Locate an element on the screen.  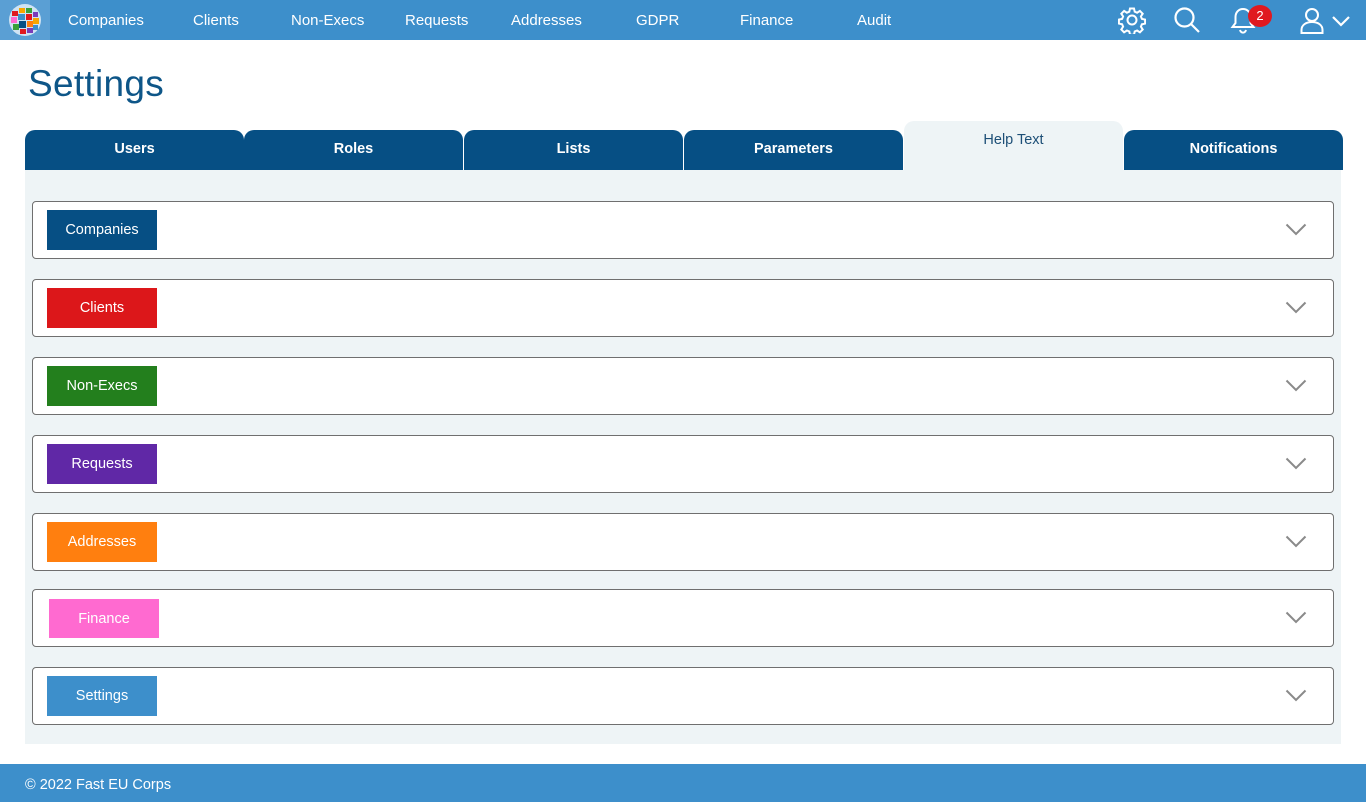
copyright-text: © 2022 Fast EU Corps is located at coordinates (98, 785).